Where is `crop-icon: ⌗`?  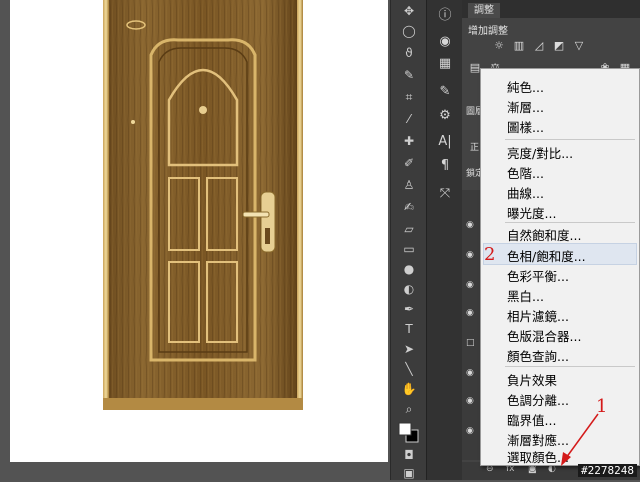
crop-icon: ⌗ is located at coordinates (409, 97).